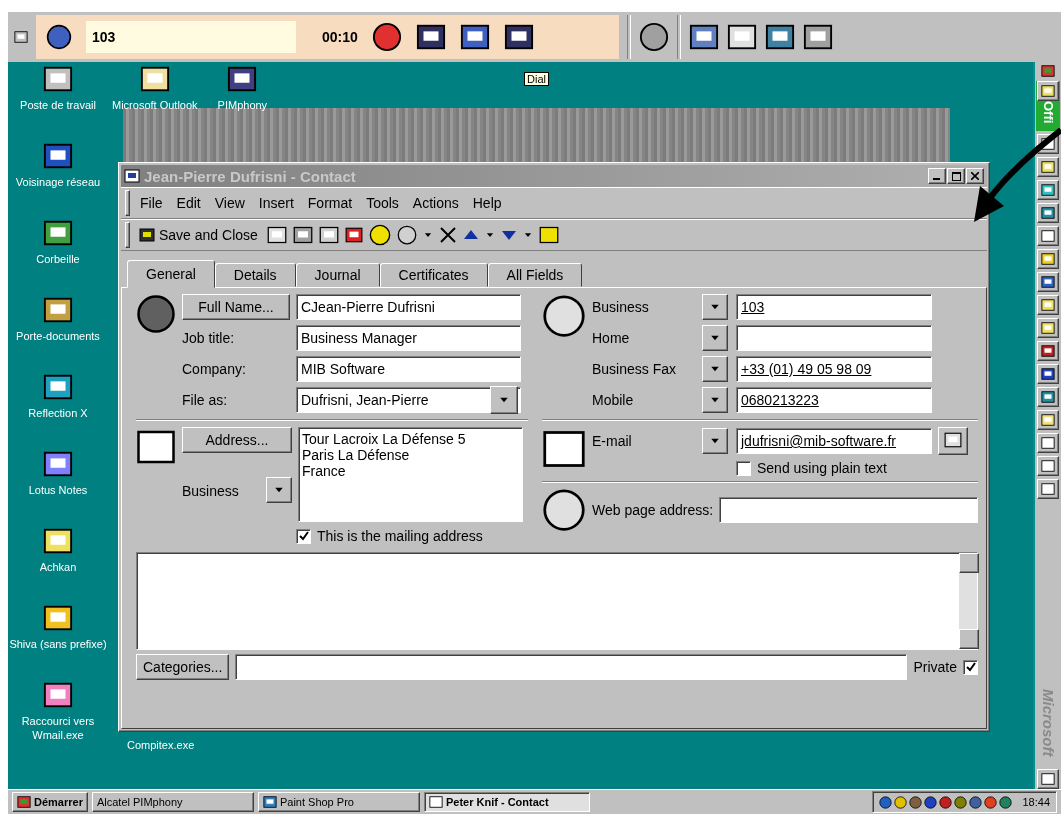 This screenshot has height=814, width=1061. Describe the element at coordinates (613, 400) in the screenshot. I see `phone-label: Mobile` at that location.